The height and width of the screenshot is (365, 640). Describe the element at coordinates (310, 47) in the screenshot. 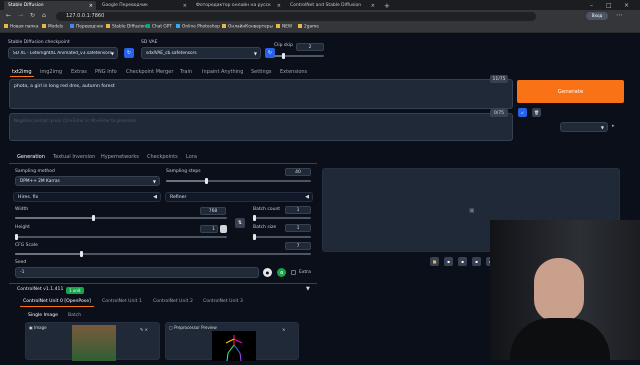

I see `clip-skip-input: 2` at that location.